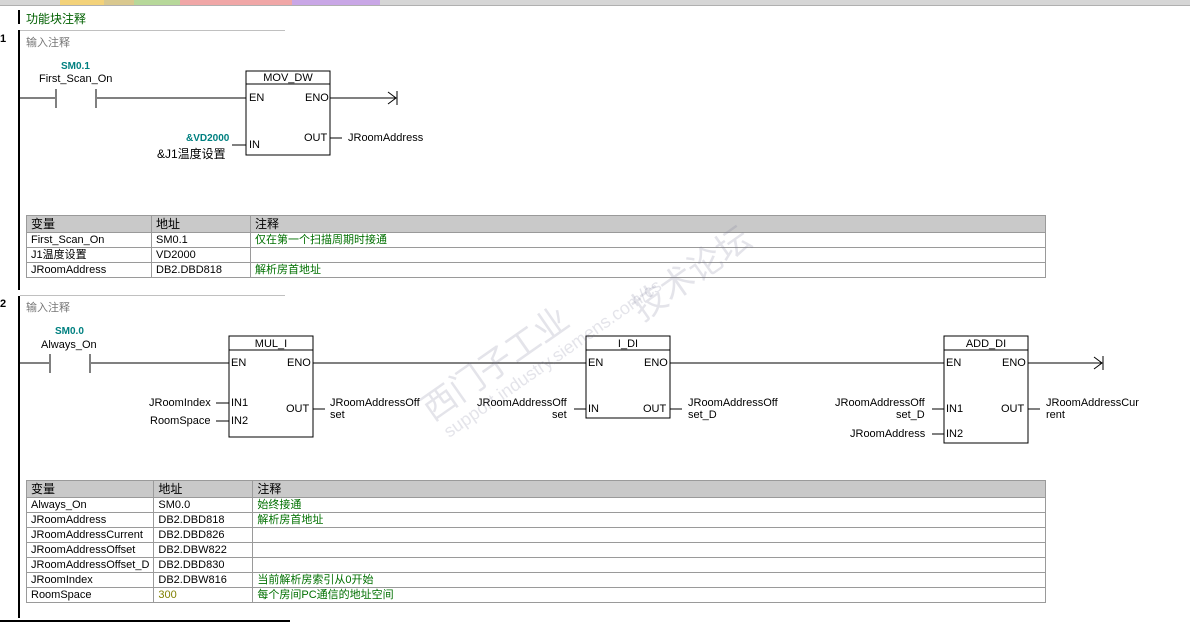  I want to click on cell-variable: JRoomAddressCurrent, so click(90, 535).